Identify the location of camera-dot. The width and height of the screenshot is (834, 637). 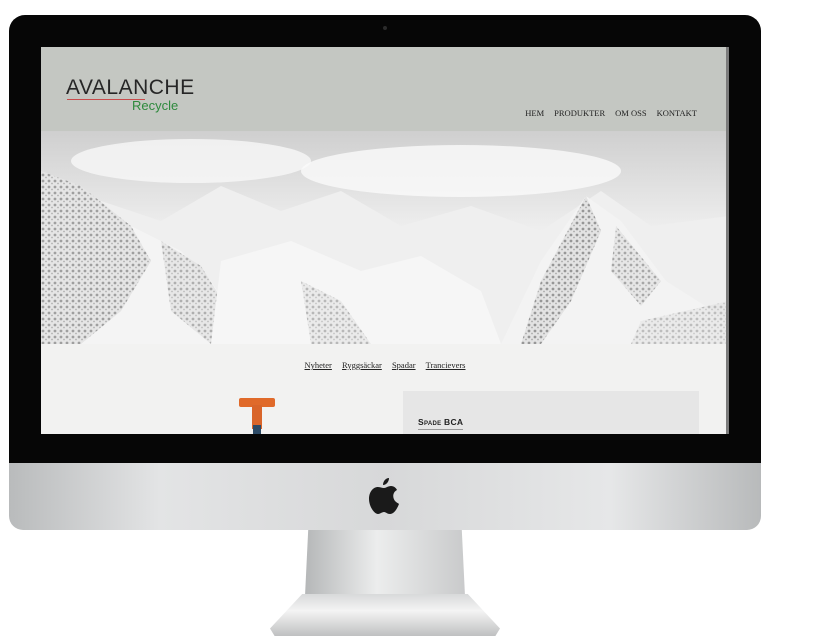
(385, 28).